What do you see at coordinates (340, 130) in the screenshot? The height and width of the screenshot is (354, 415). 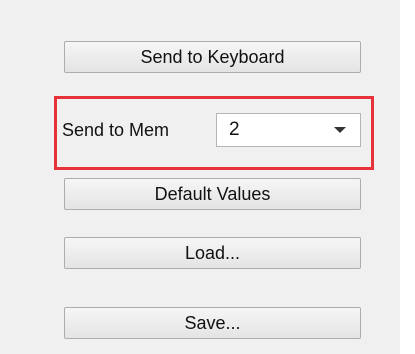 I see `chevron-down-icon` at bounding box center [340, 130].